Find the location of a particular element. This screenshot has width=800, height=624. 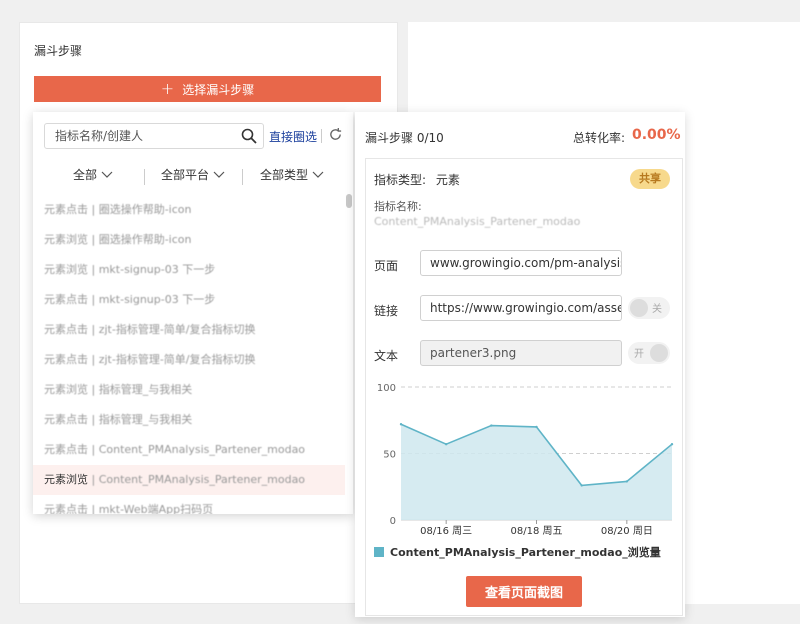

search-icon is located at coordinates (249, 136).